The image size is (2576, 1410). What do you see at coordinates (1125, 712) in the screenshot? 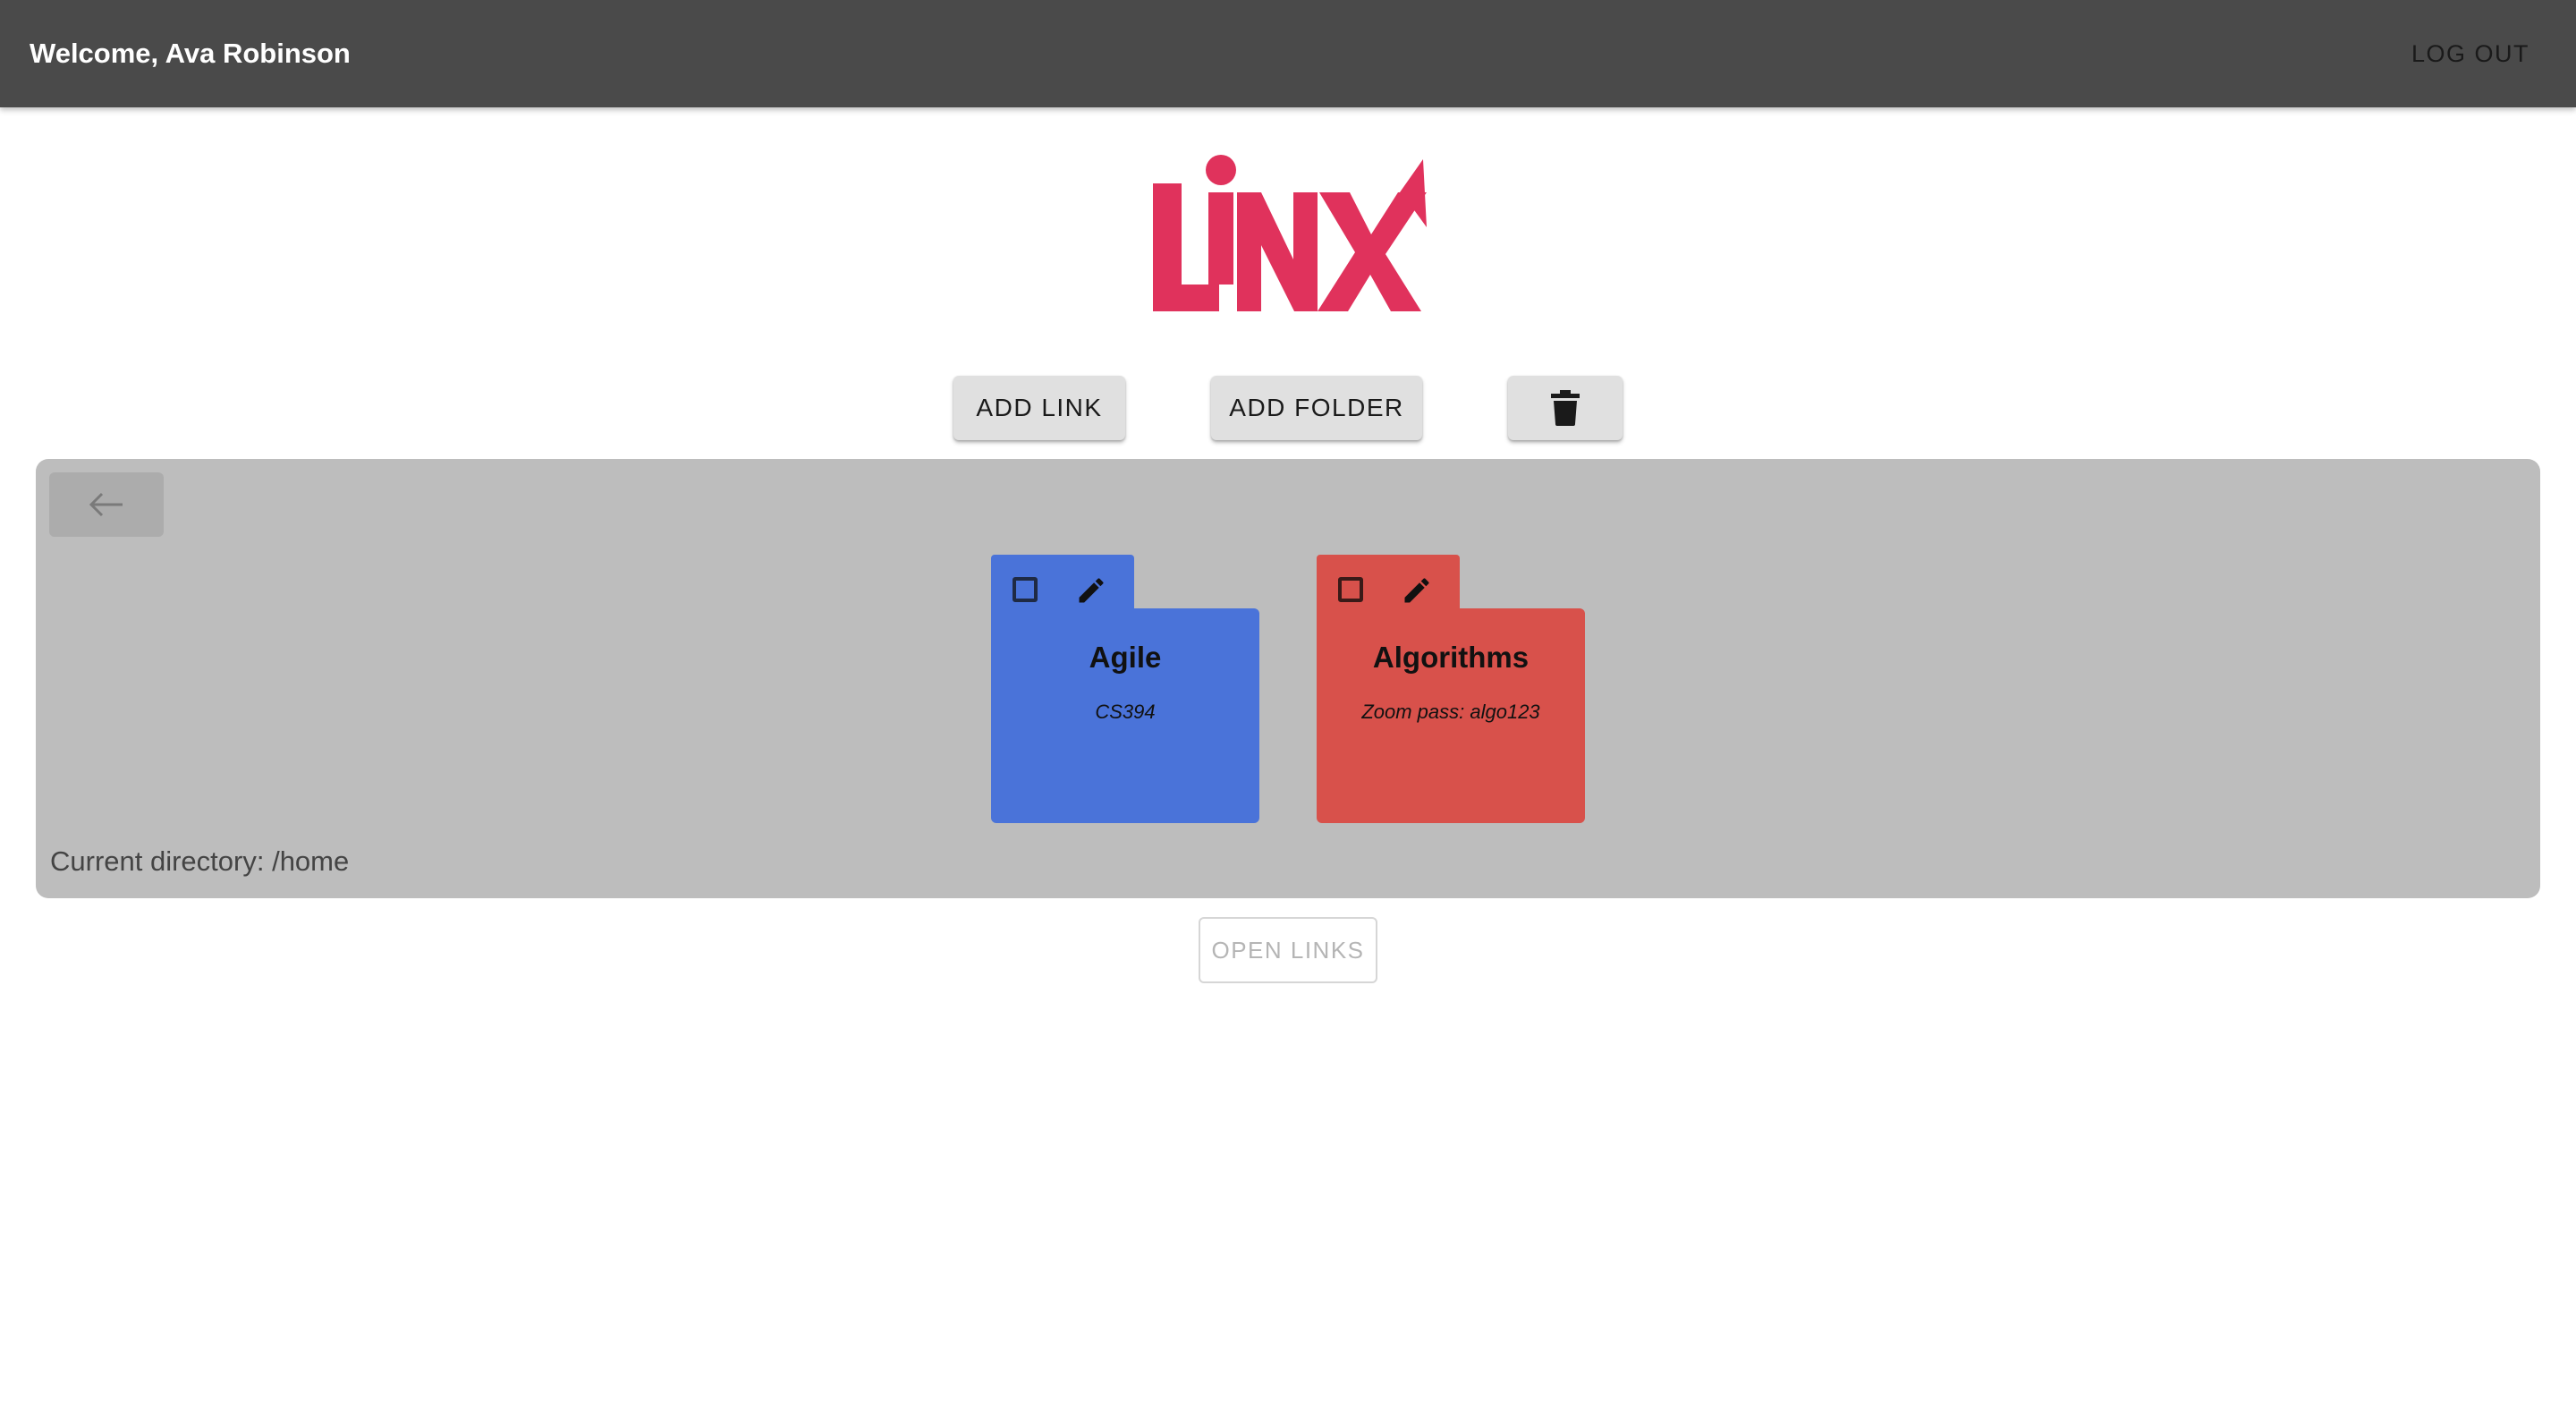
I see `folder-description: CS394` at bounding box center [1125, 712].